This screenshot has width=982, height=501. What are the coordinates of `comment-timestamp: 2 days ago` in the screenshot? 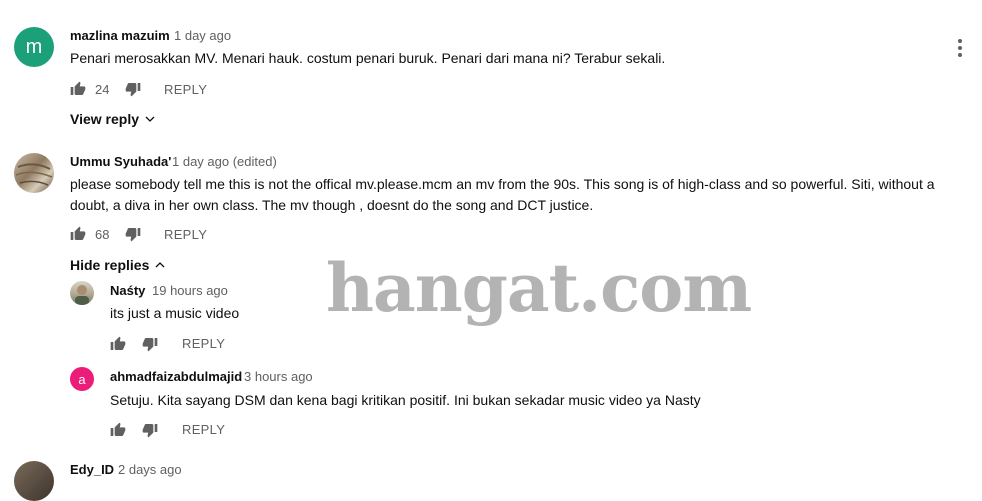 It's located at (150, 469).